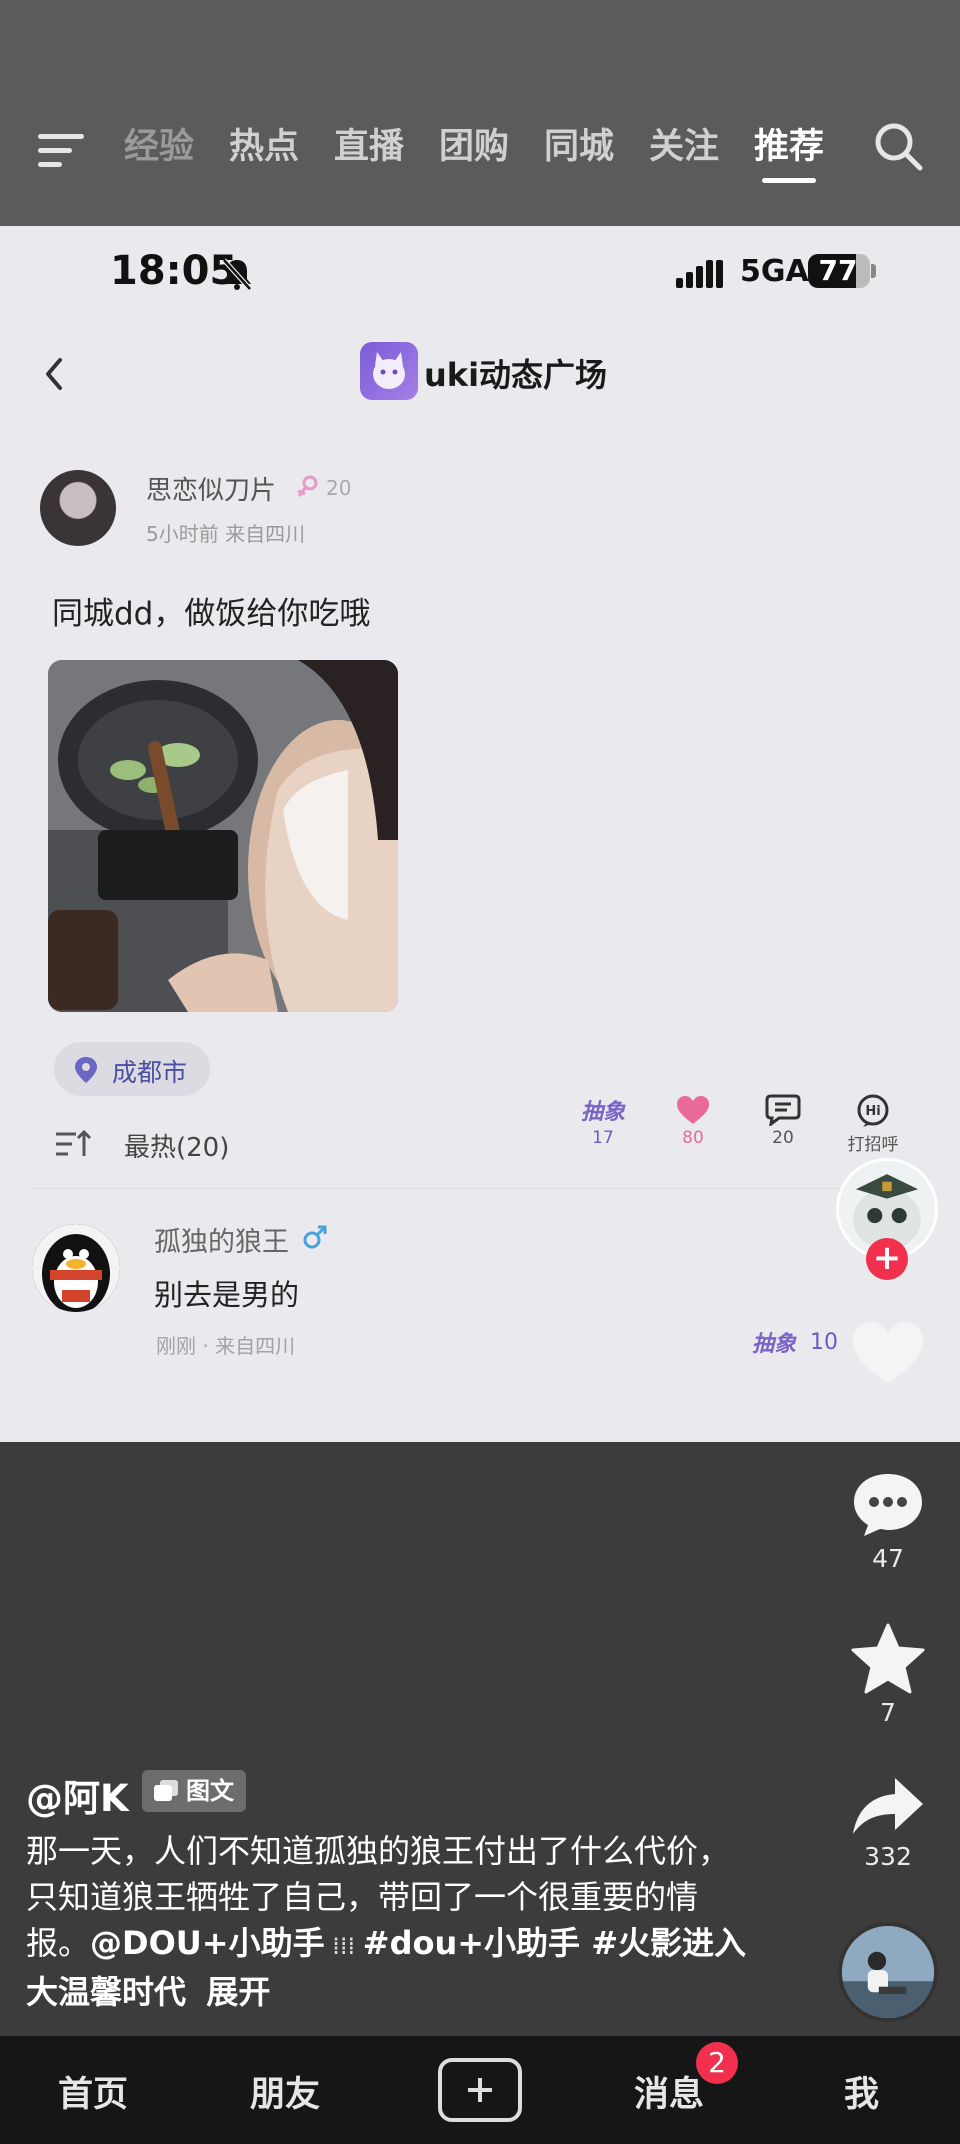 The width and height of the screenshot is (960, 2144). I want to click on svg-text: Hi, so click(872, 1111).